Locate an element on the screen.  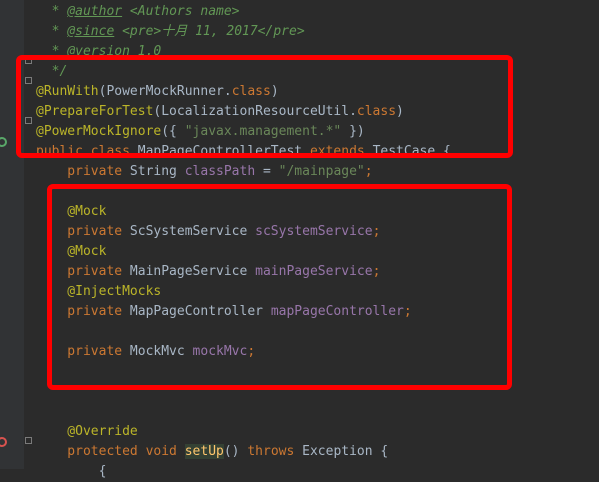
code-token: protected void is located at coordinates (110, 451).